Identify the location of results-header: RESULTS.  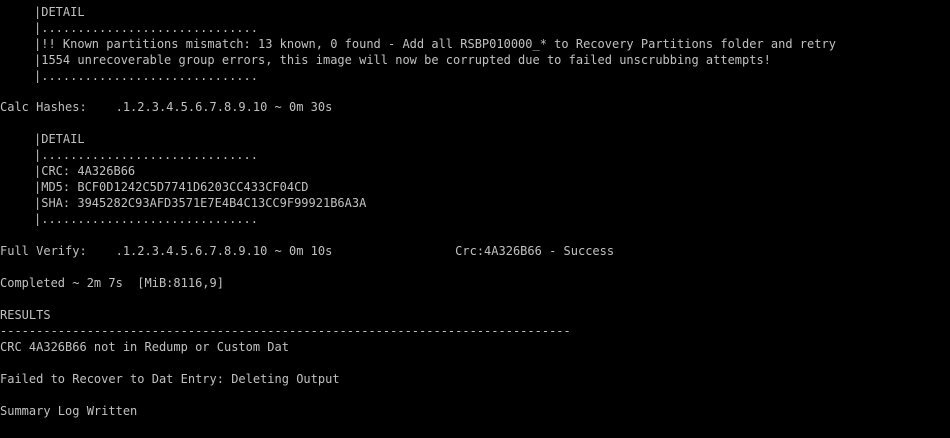
(25, 315).